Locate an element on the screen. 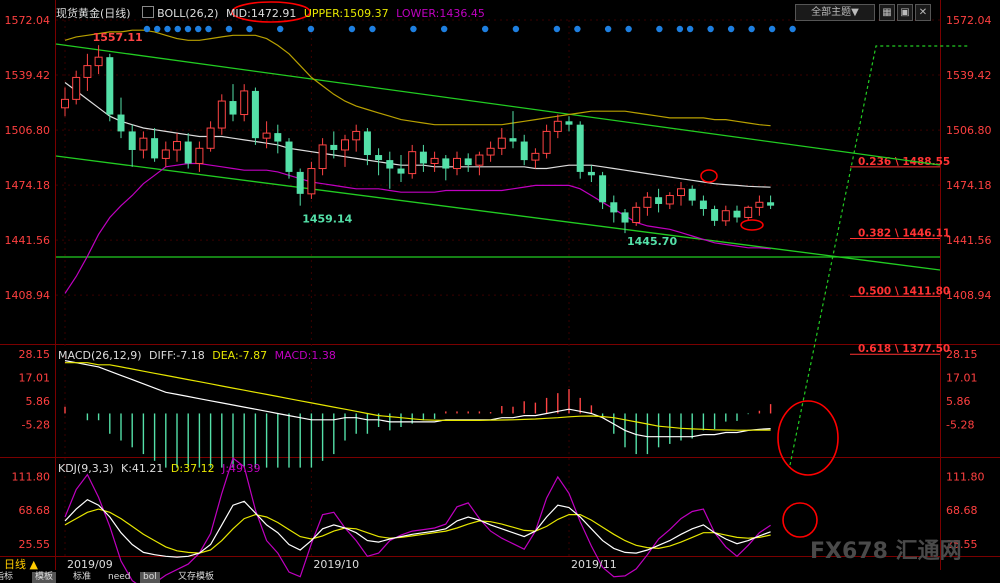 The image size is (1000, 583). y-tick-label-right: 28.15 is located at coordinates (962, 354).